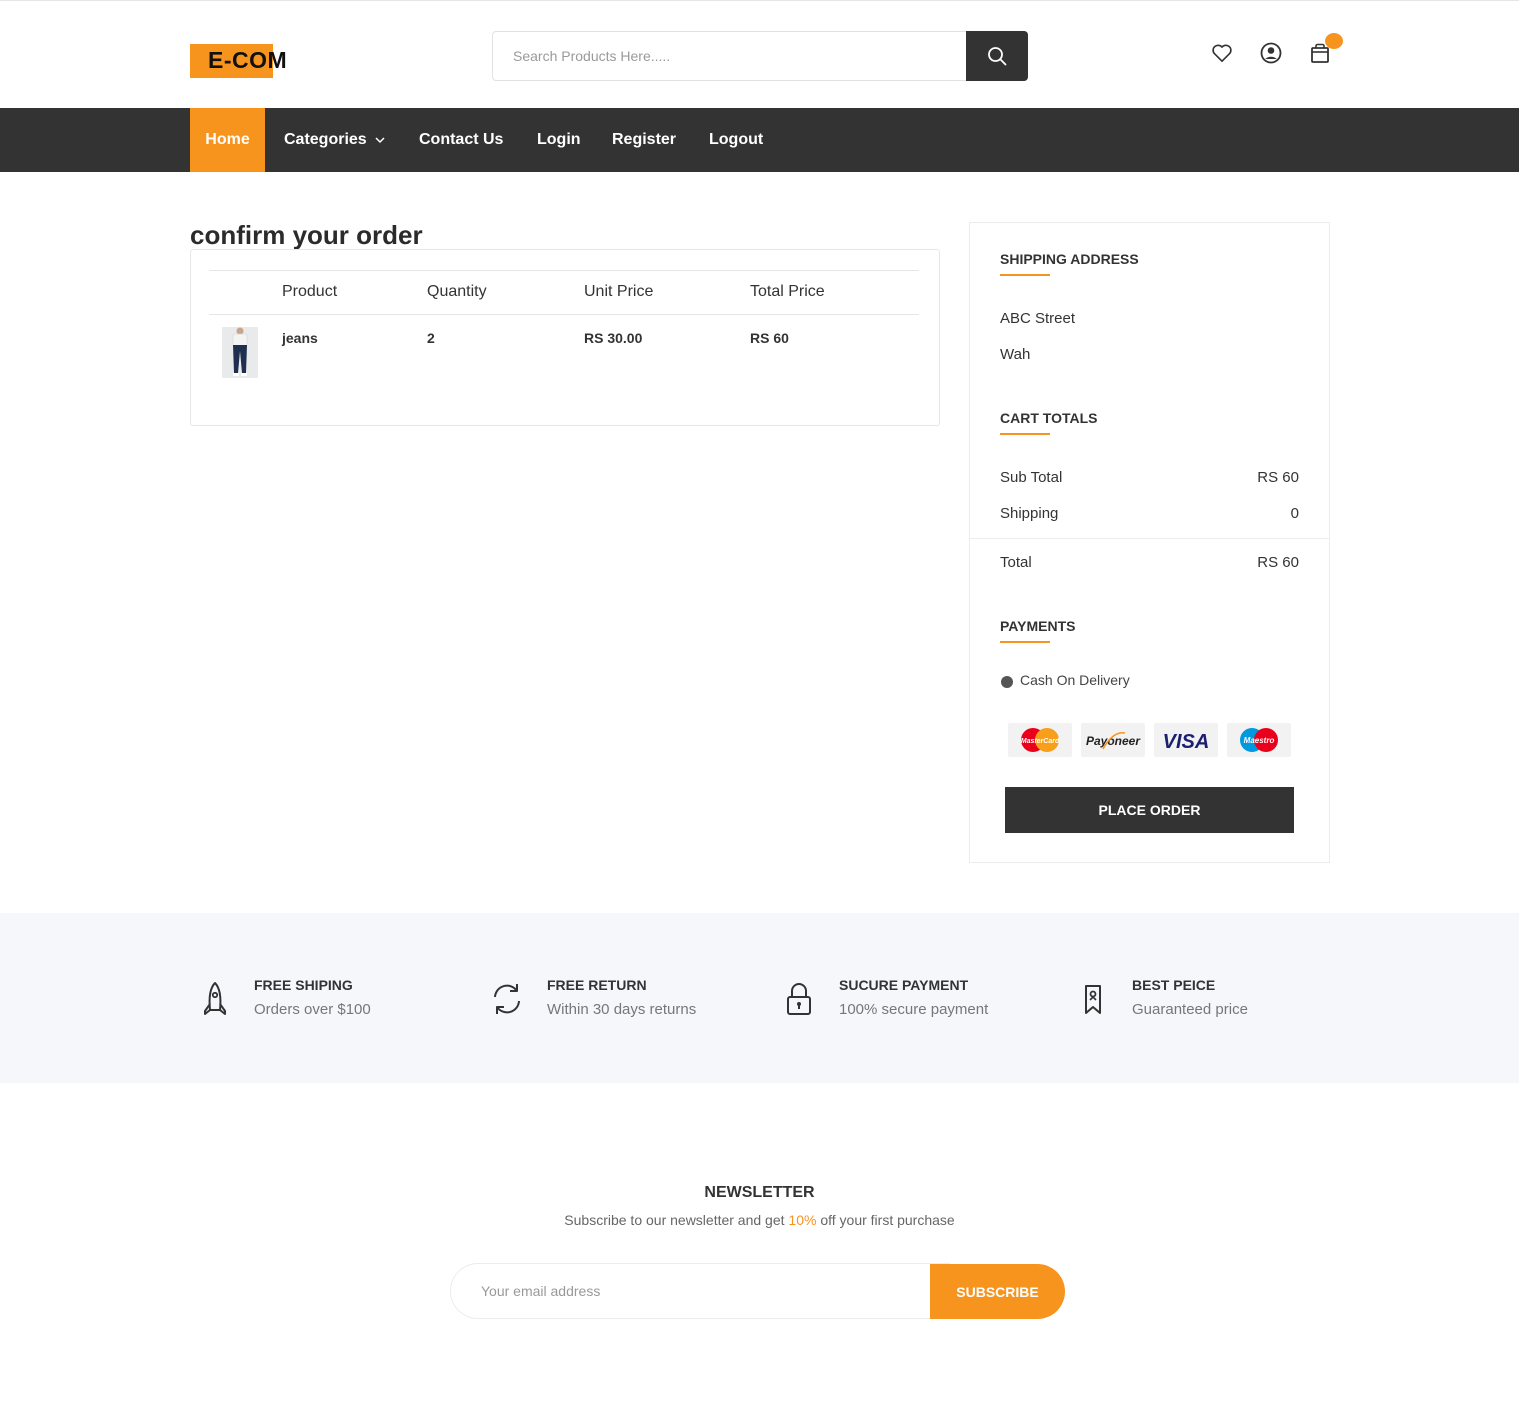  I want to click on shipping-address-title: SHIPPING ADDRESS, so click(1069, 259).